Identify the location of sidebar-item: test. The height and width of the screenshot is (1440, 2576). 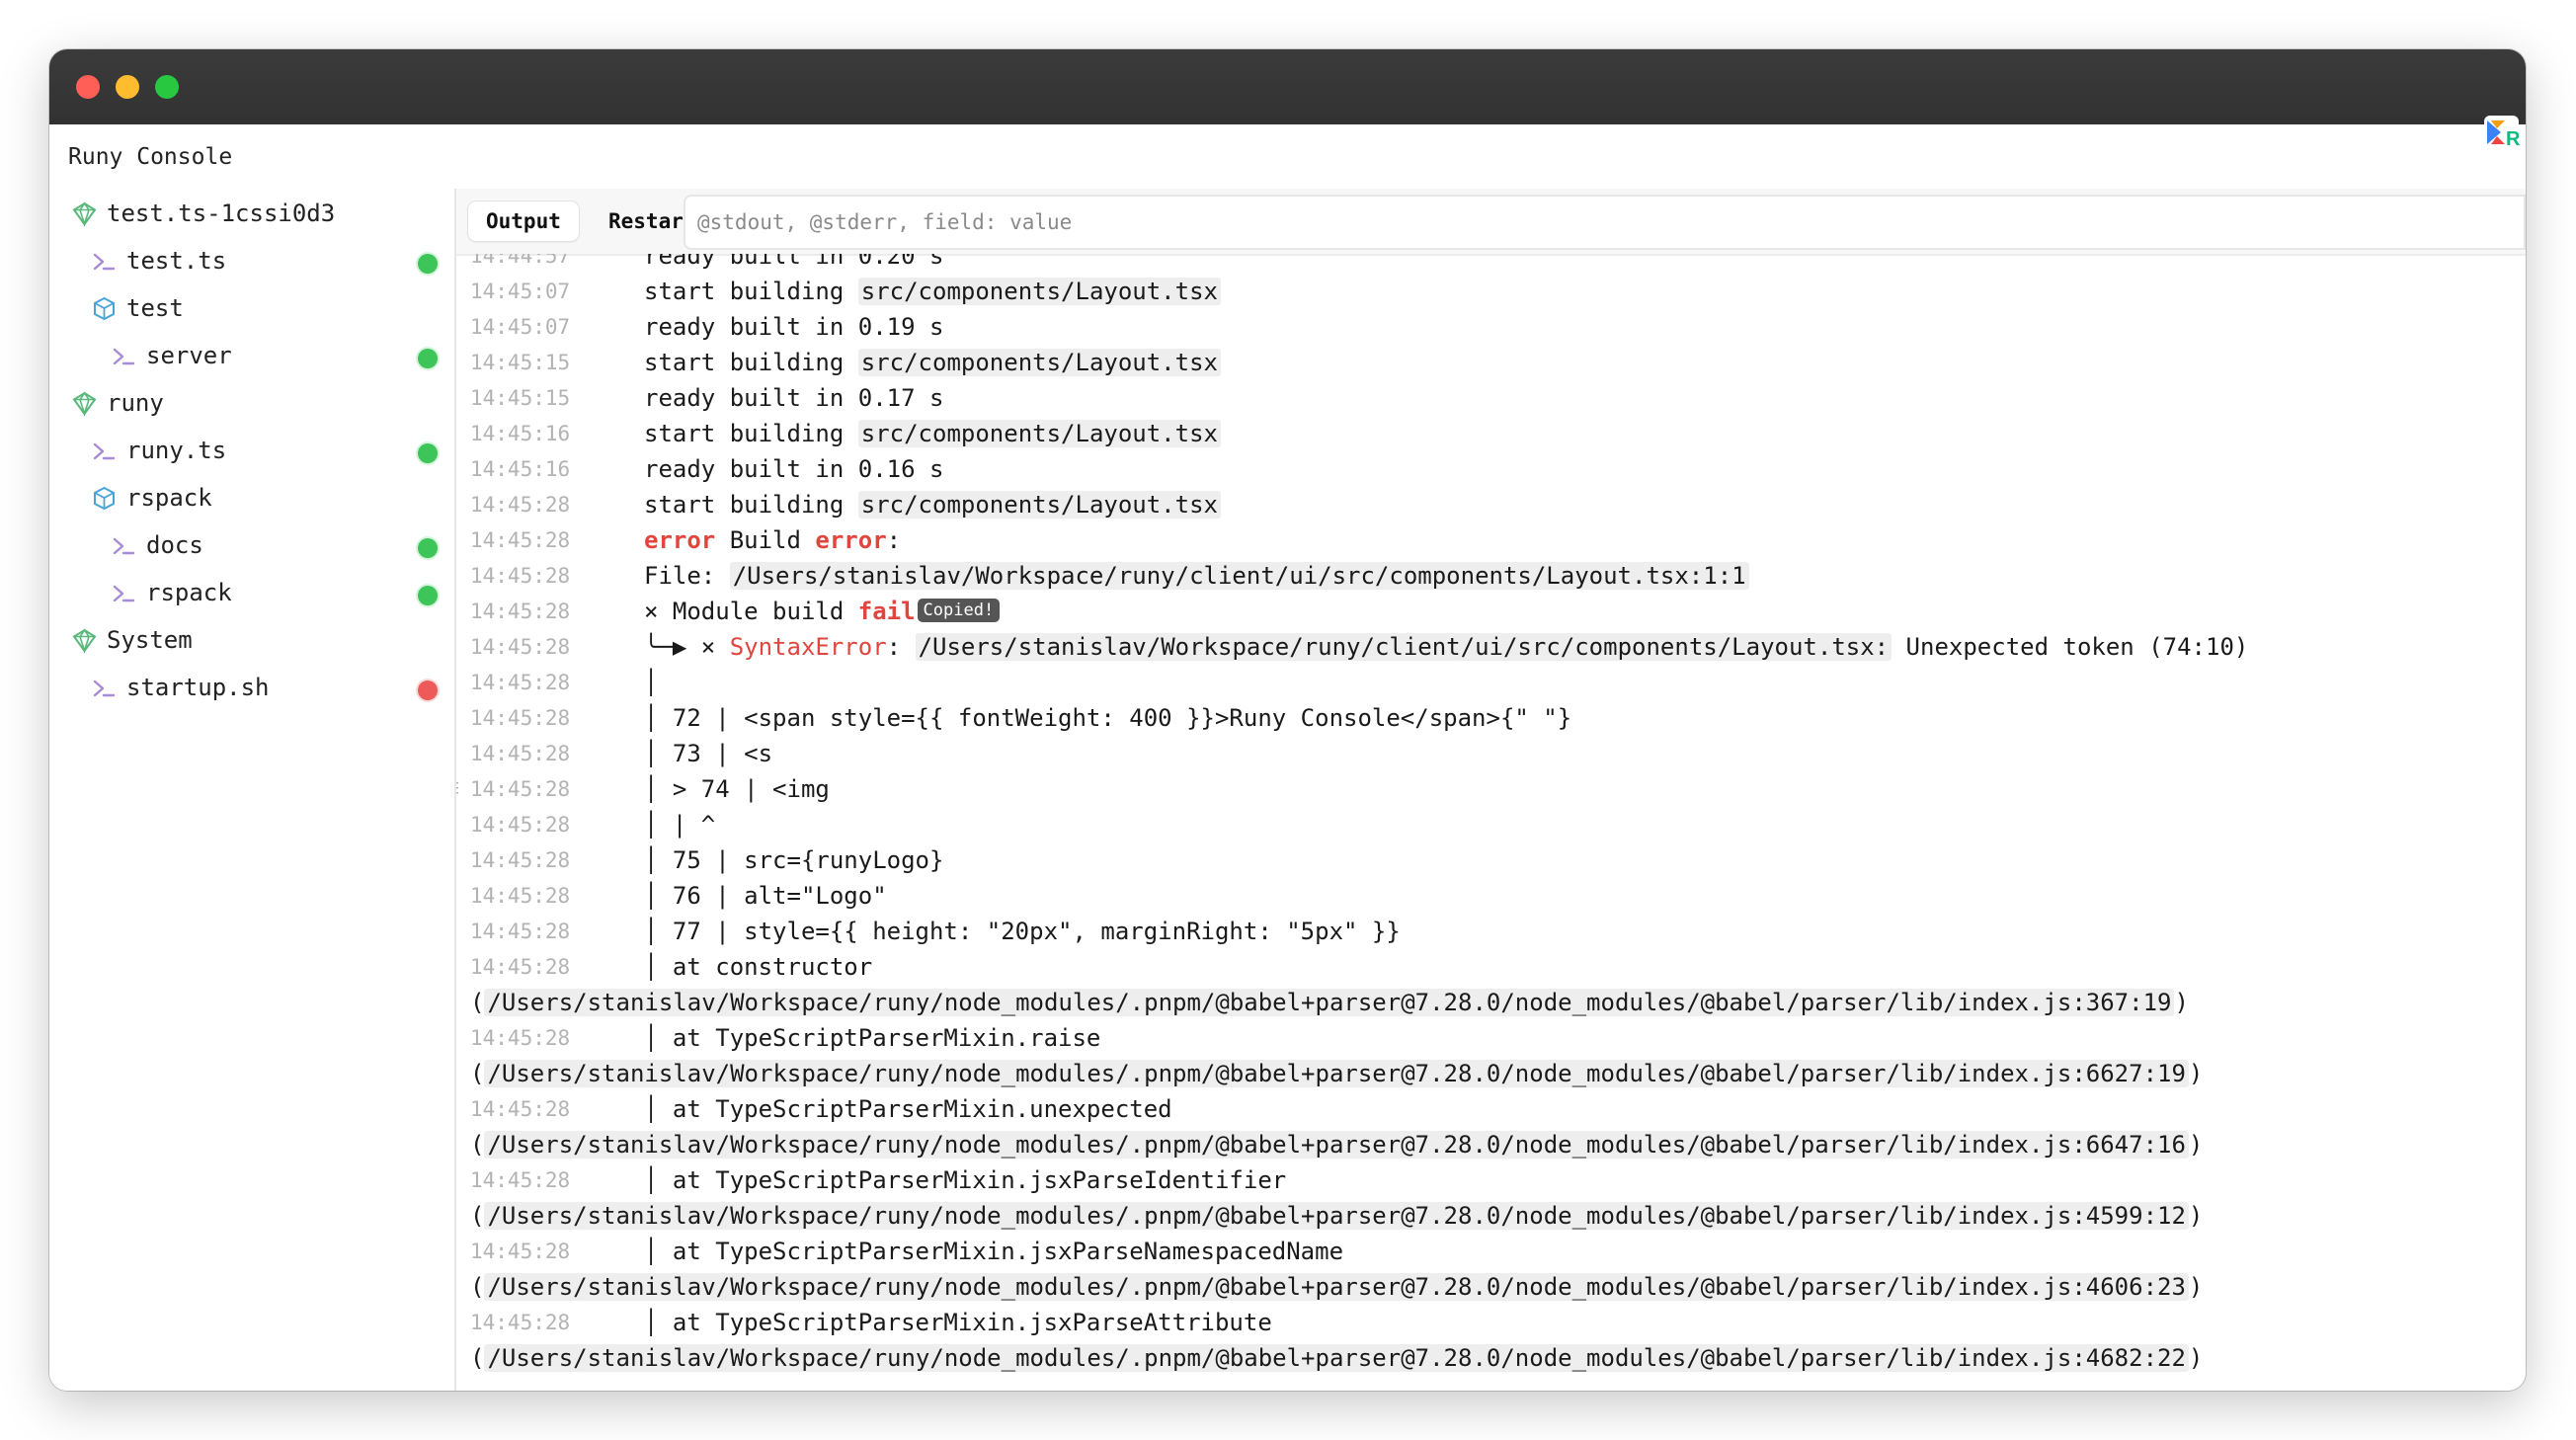
(251, 308).